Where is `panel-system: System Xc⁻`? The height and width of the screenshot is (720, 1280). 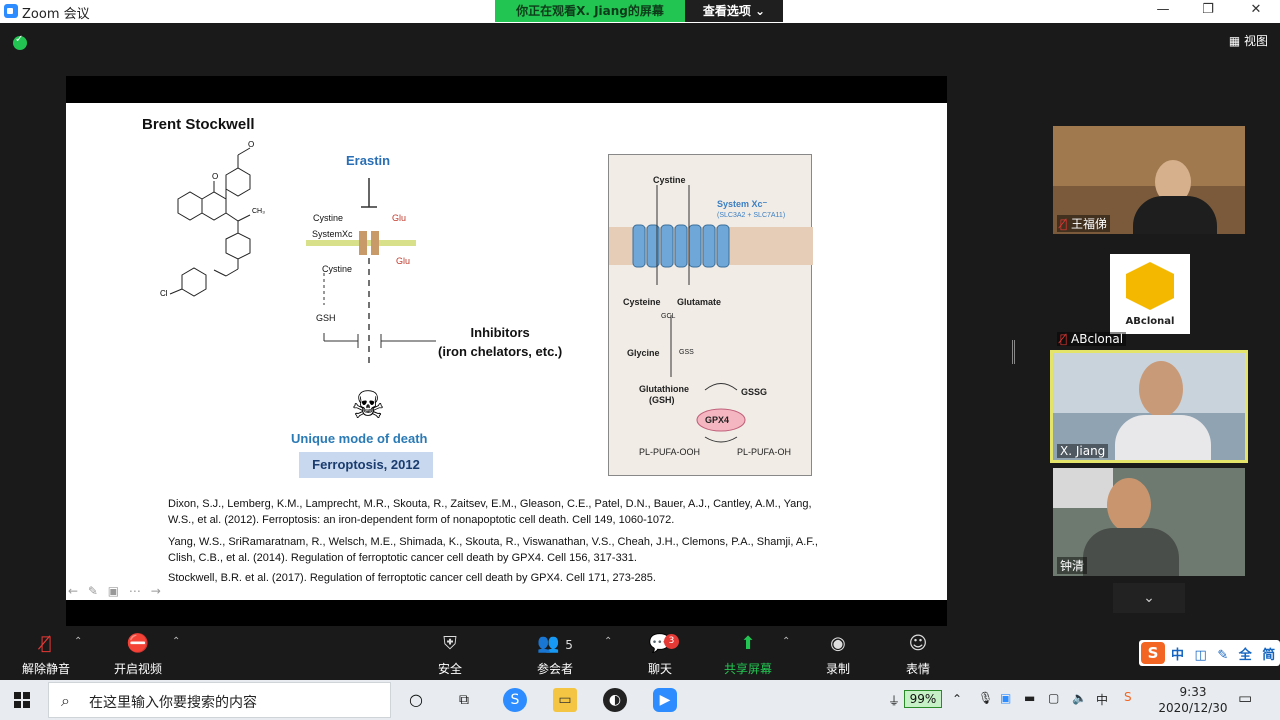
panel-system: System Xc⁻ is located at coordinates (742, 204).